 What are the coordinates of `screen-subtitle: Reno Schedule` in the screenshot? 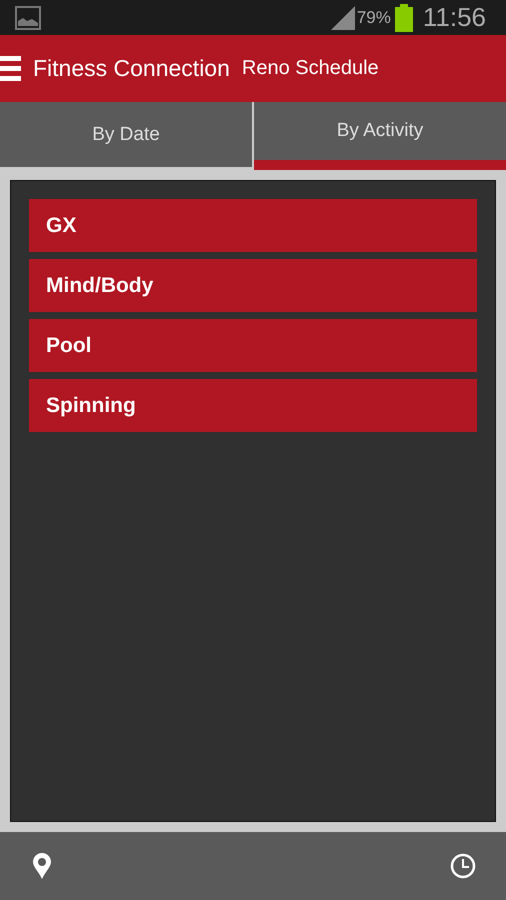 It's located at (310, 68).